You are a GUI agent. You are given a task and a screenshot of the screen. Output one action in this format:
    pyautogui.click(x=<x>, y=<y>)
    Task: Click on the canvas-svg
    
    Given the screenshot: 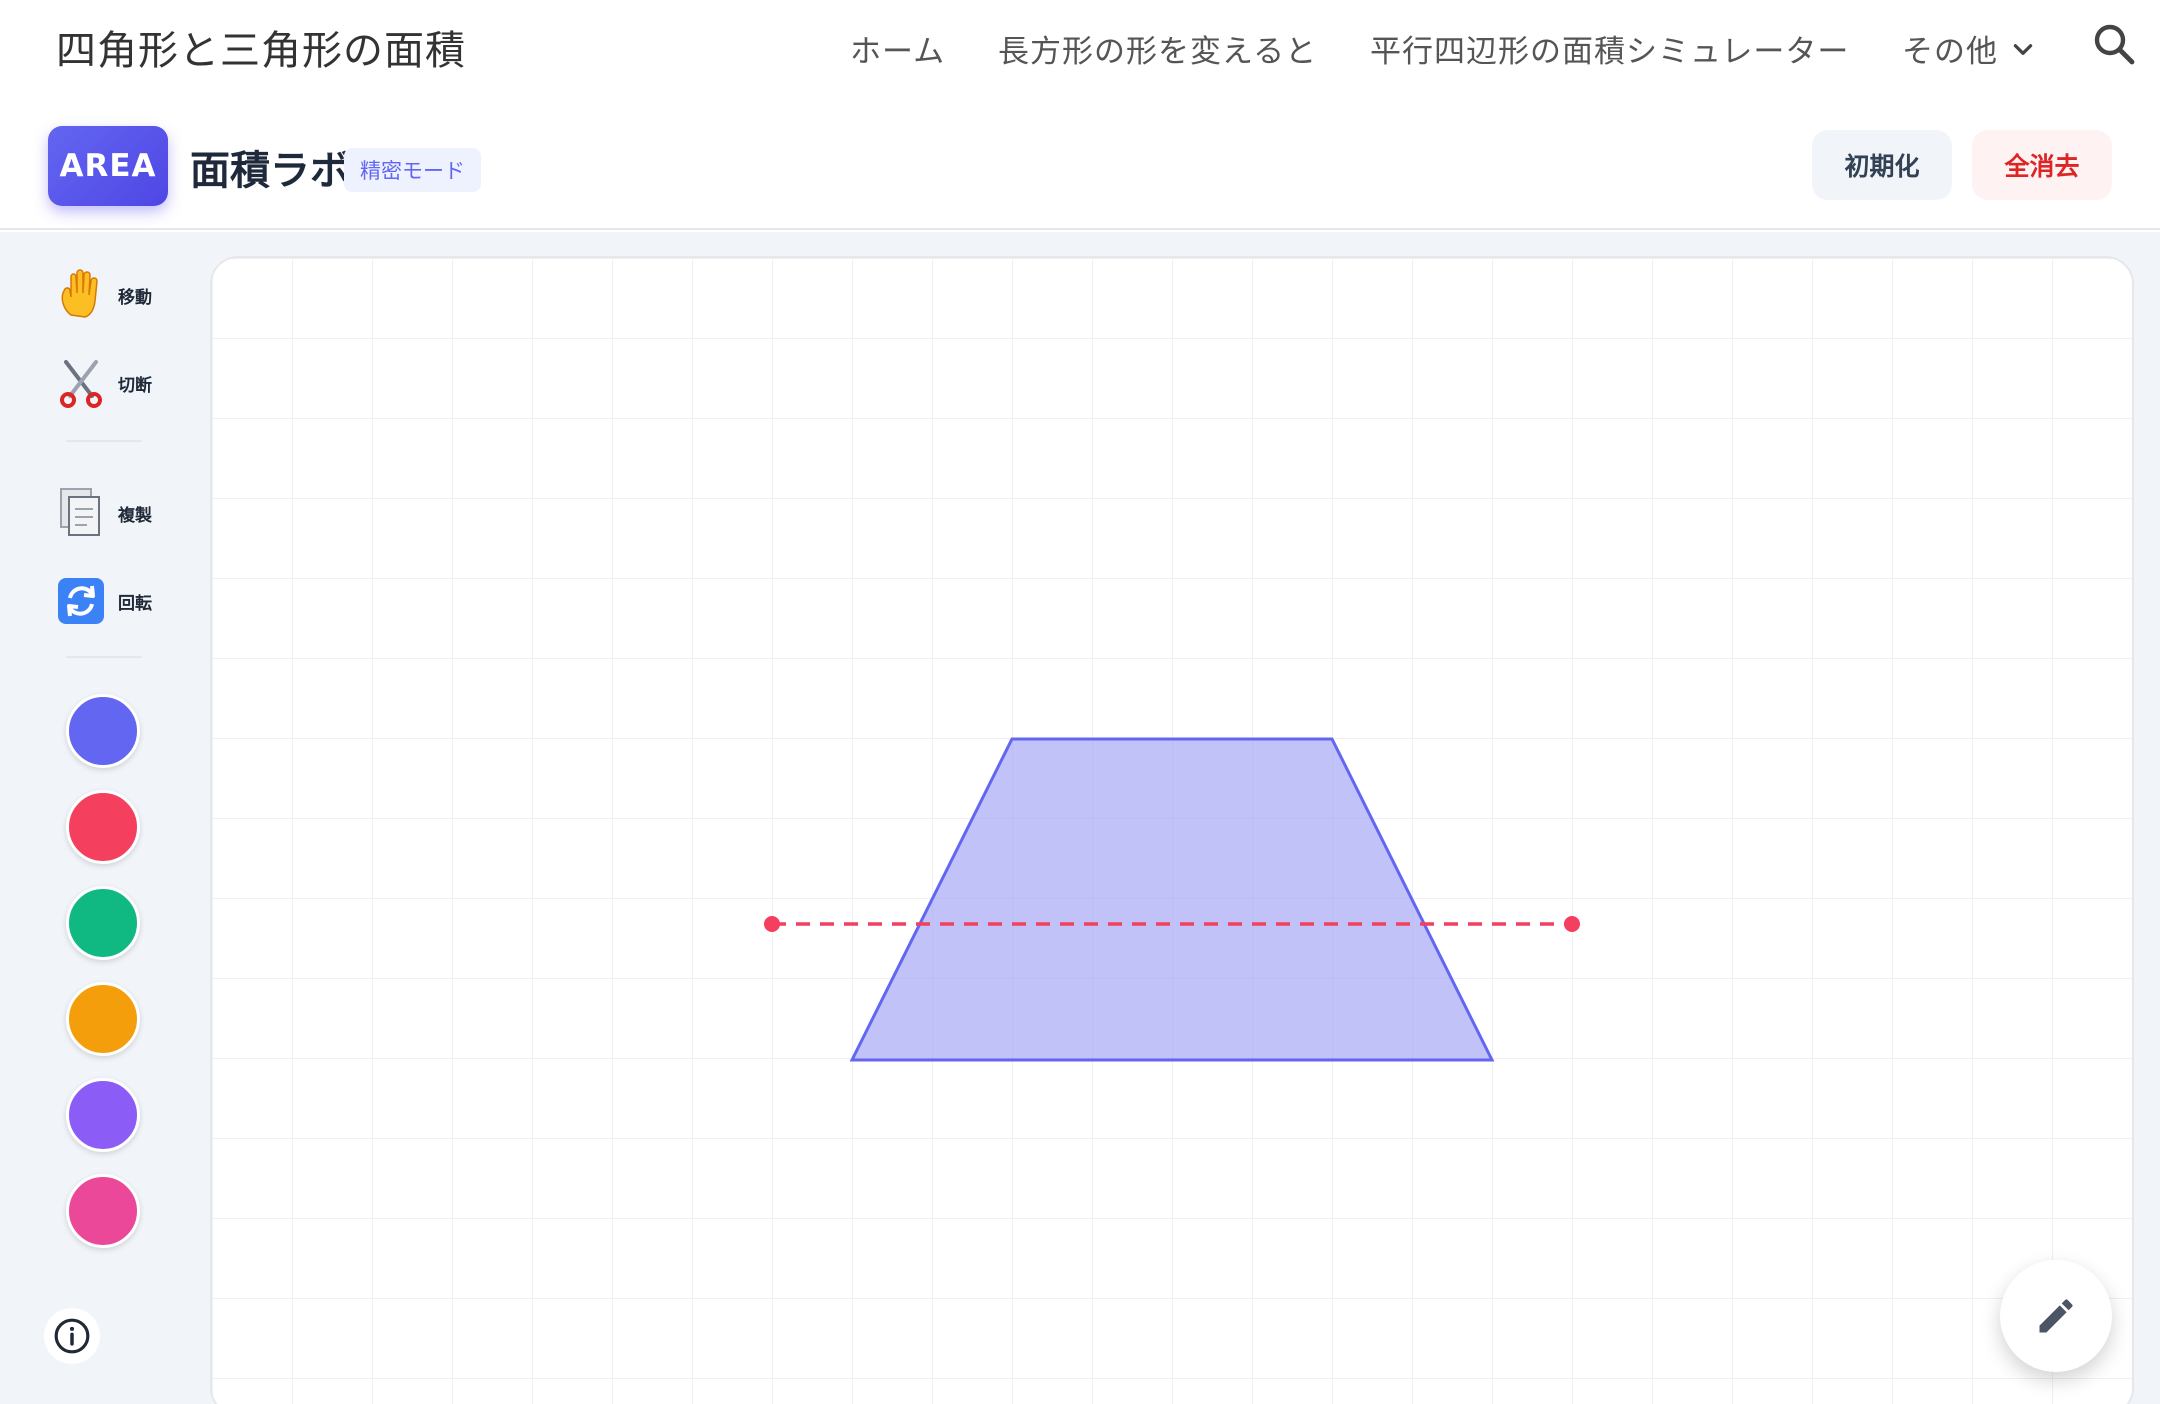 What is the action you would take?
    pyautogui.click(x=1172, y=899)
    